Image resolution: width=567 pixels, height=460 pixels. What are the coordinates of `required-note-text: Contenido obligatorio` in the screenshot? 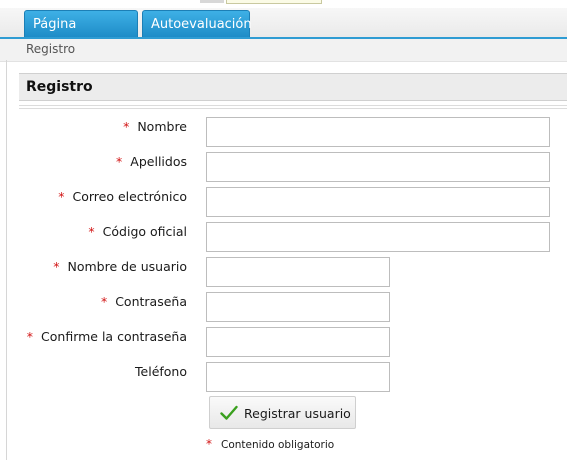 It's located at (278, 445).